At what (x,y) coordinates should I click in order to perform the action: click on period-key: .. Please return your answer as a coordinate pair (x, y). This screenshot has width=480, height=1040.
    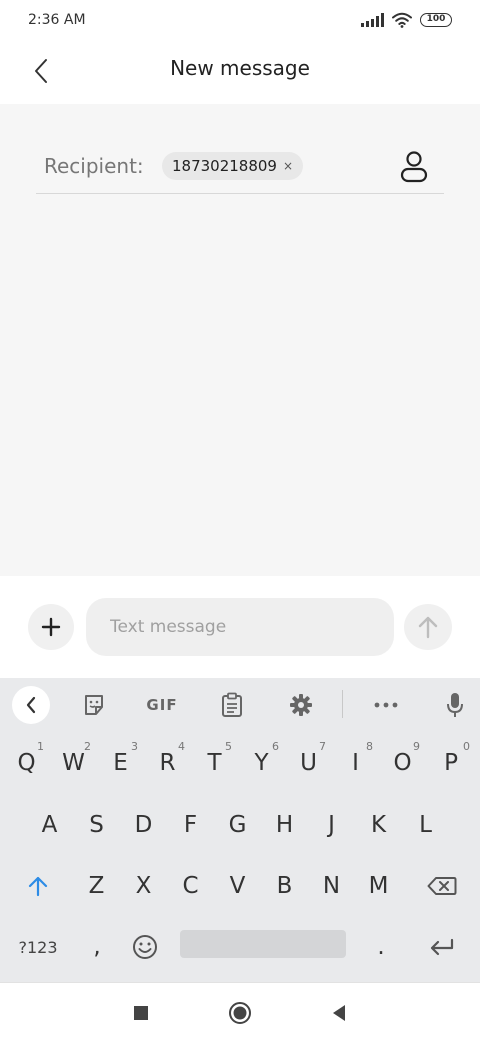
    Looking at the image, I should click on (381, 947).